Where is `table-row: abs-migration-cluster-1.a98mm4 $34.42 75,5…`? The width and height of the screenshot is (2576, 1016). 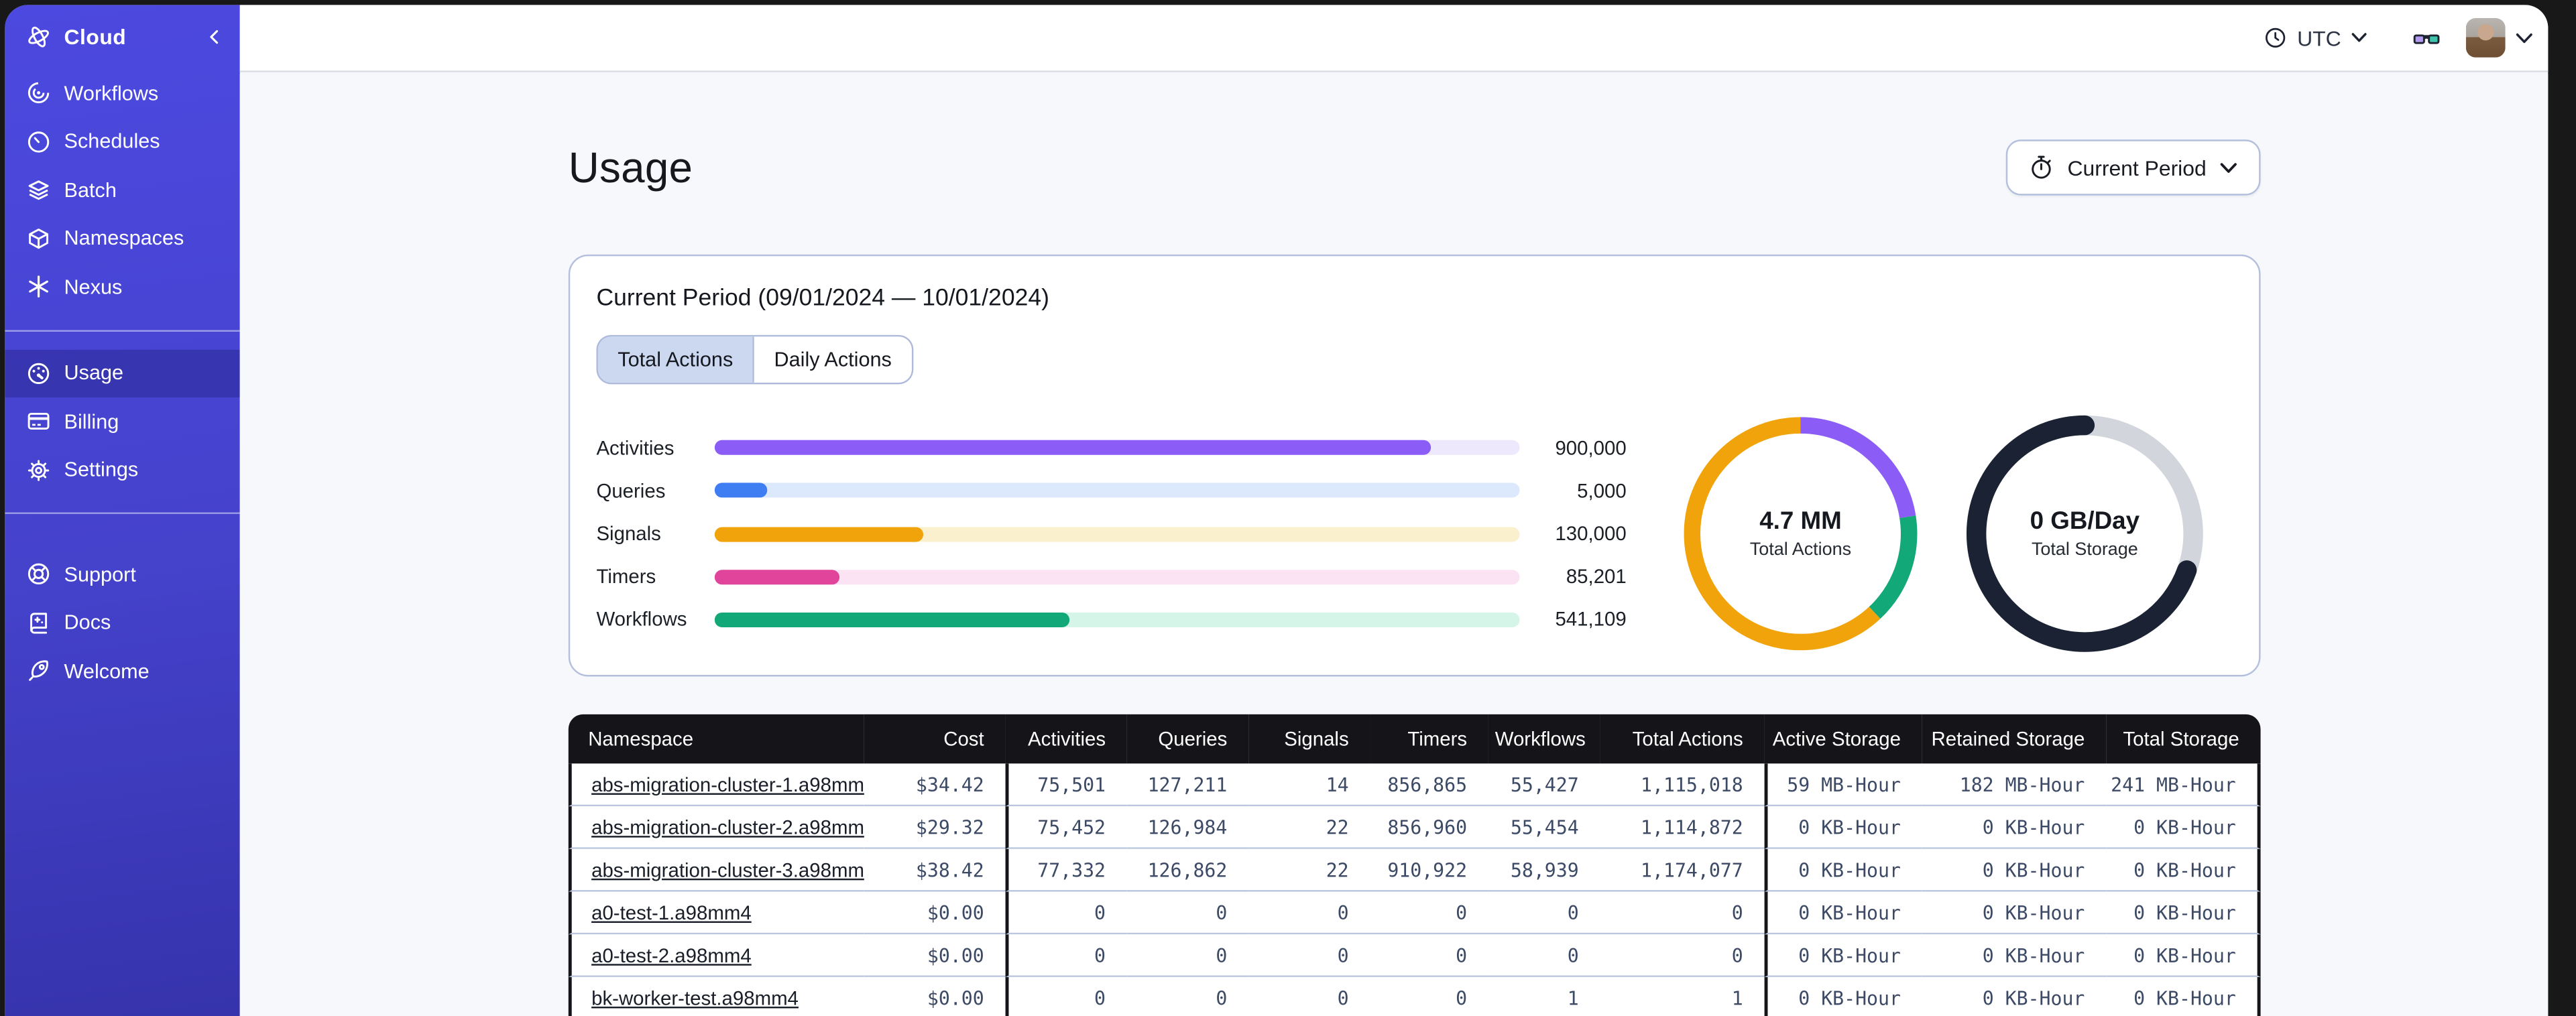 table-row: abs-migration-cluster-1.a98mm4 $34.42 75,5… is located at coordinates (1414, 785).